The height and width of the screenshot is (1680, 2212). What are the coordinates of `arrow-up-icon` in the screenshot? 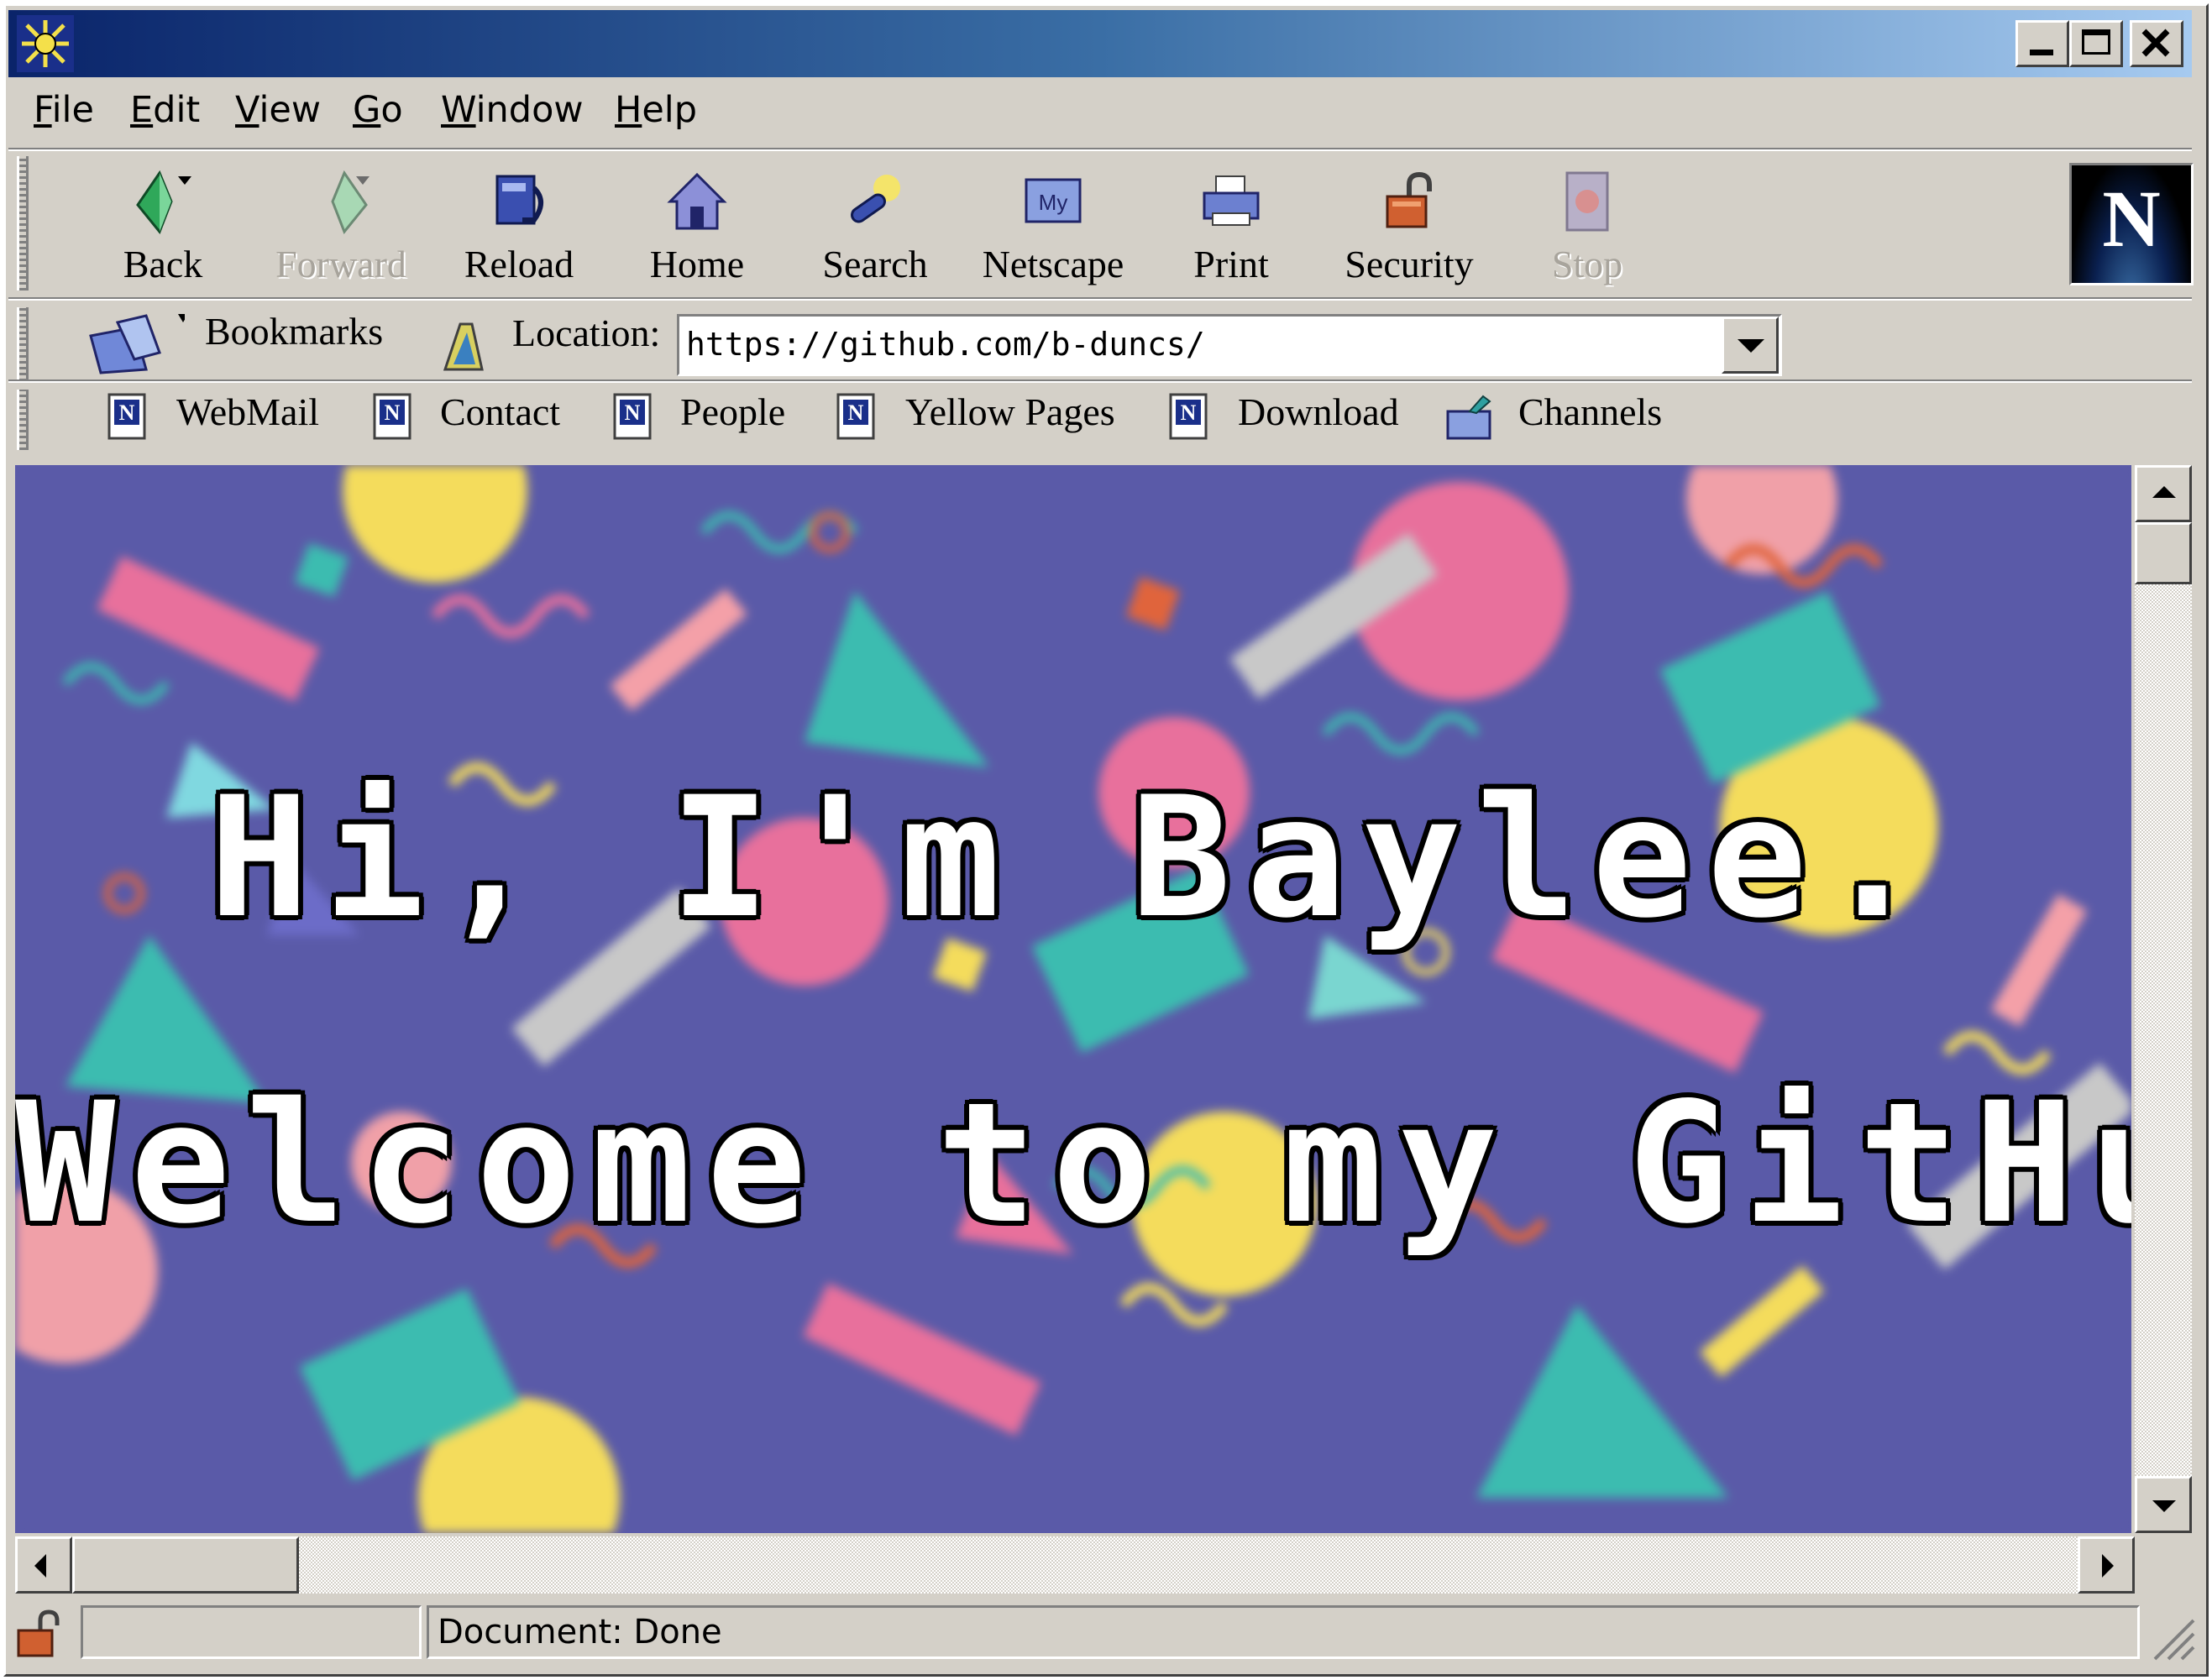 It's located at (2164, 492).